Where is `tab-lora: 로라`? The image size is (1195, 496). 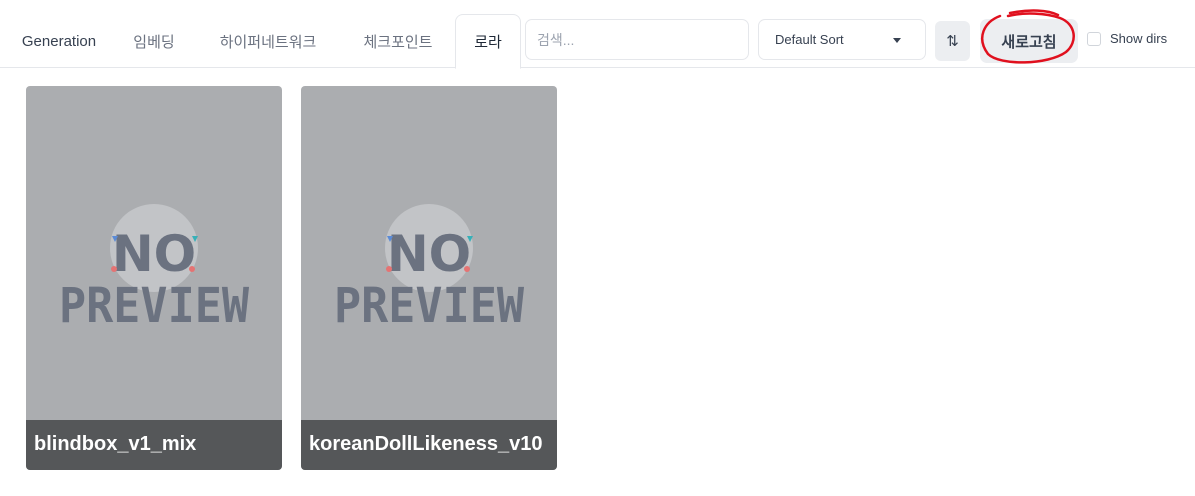
tab-lora: 로라 is located at coordinates (488, 41).